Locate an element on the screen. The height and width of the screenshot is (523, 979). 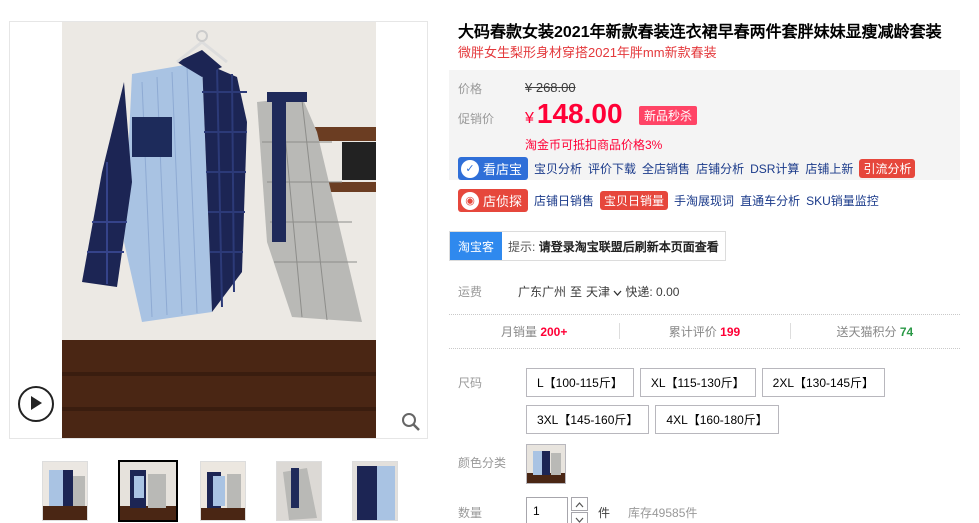
zoom-button is located at coordinates (412, 423).